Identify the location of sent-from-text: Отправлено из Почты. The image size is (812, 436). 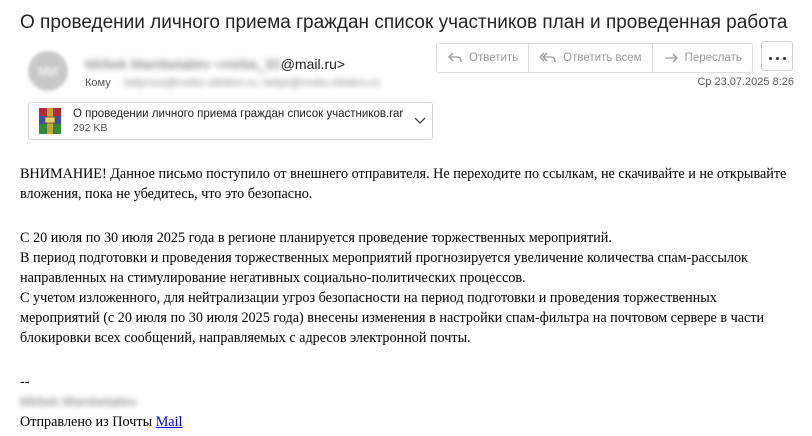
(86, 422).